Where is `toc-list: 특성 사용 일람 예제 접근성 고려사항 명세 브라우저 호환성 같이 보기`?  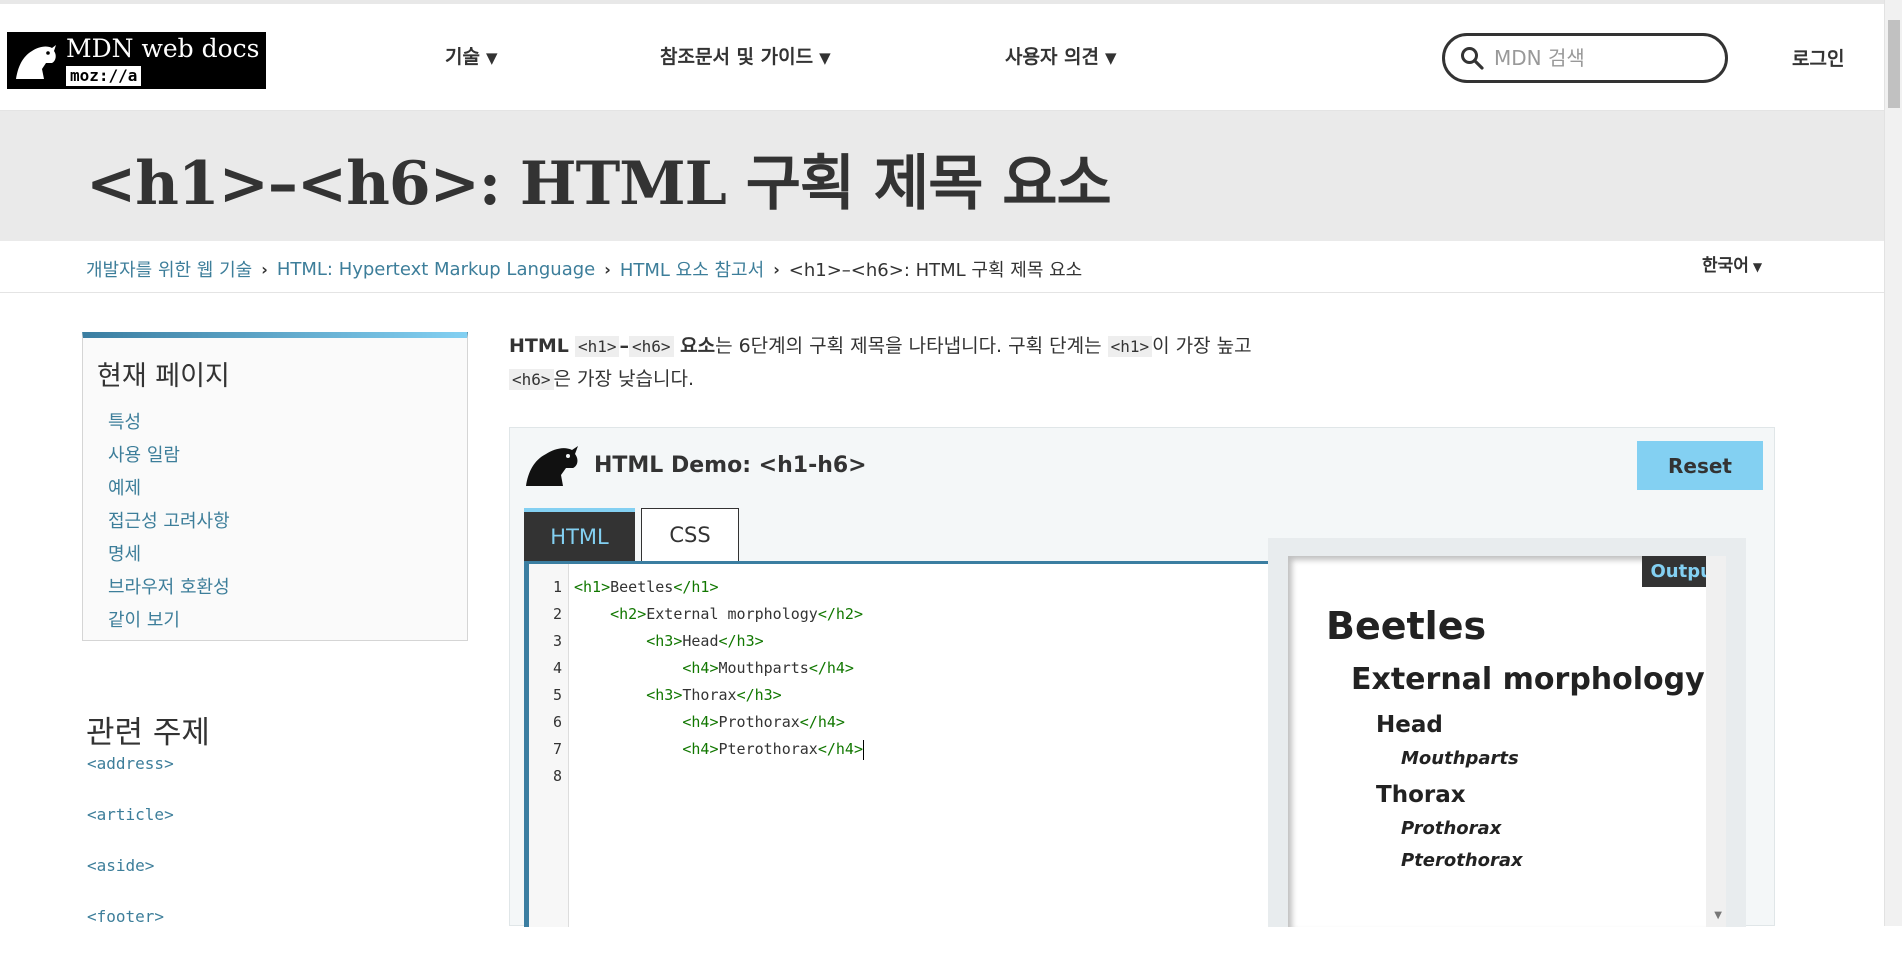 toc-list: 특성 사용 일람 예제 접근성 고려사항 명세 브라우저 호환성 같이 보기 is located at coordinates (169, 525).